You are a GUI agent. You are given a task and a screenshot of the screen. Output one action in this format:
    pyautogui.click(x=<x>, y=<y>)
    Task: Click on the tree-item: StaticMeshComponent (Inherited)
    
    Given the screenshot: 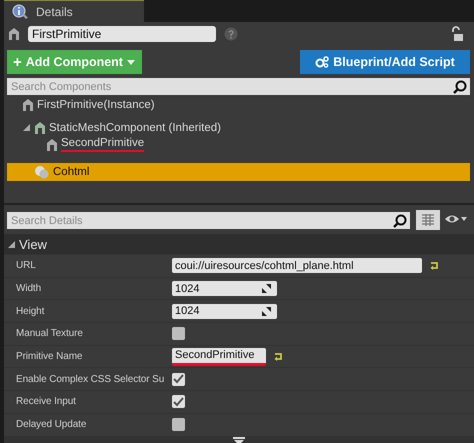 What is the action you would take?
    pyautogui.click(x=238, y=127)
    